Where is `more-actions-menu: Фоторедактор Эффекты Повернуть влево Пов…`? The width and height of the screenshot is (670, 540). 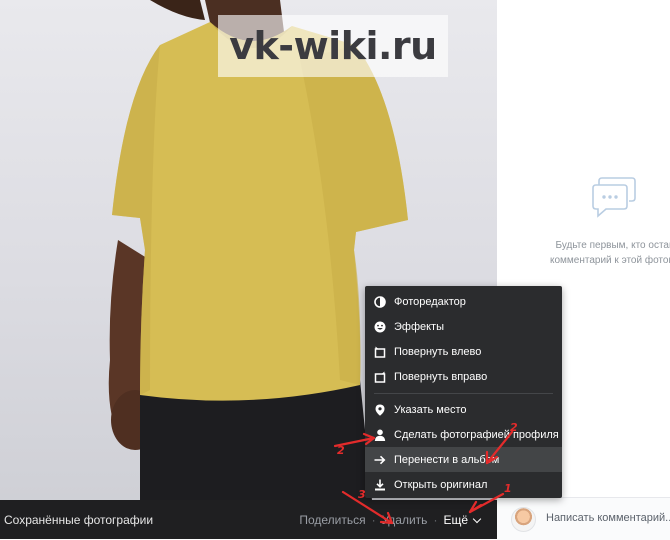 more-actions-menu: Фоторедактор Эффекты Повернуть влево Пов… is located at coordinates (463, 392).